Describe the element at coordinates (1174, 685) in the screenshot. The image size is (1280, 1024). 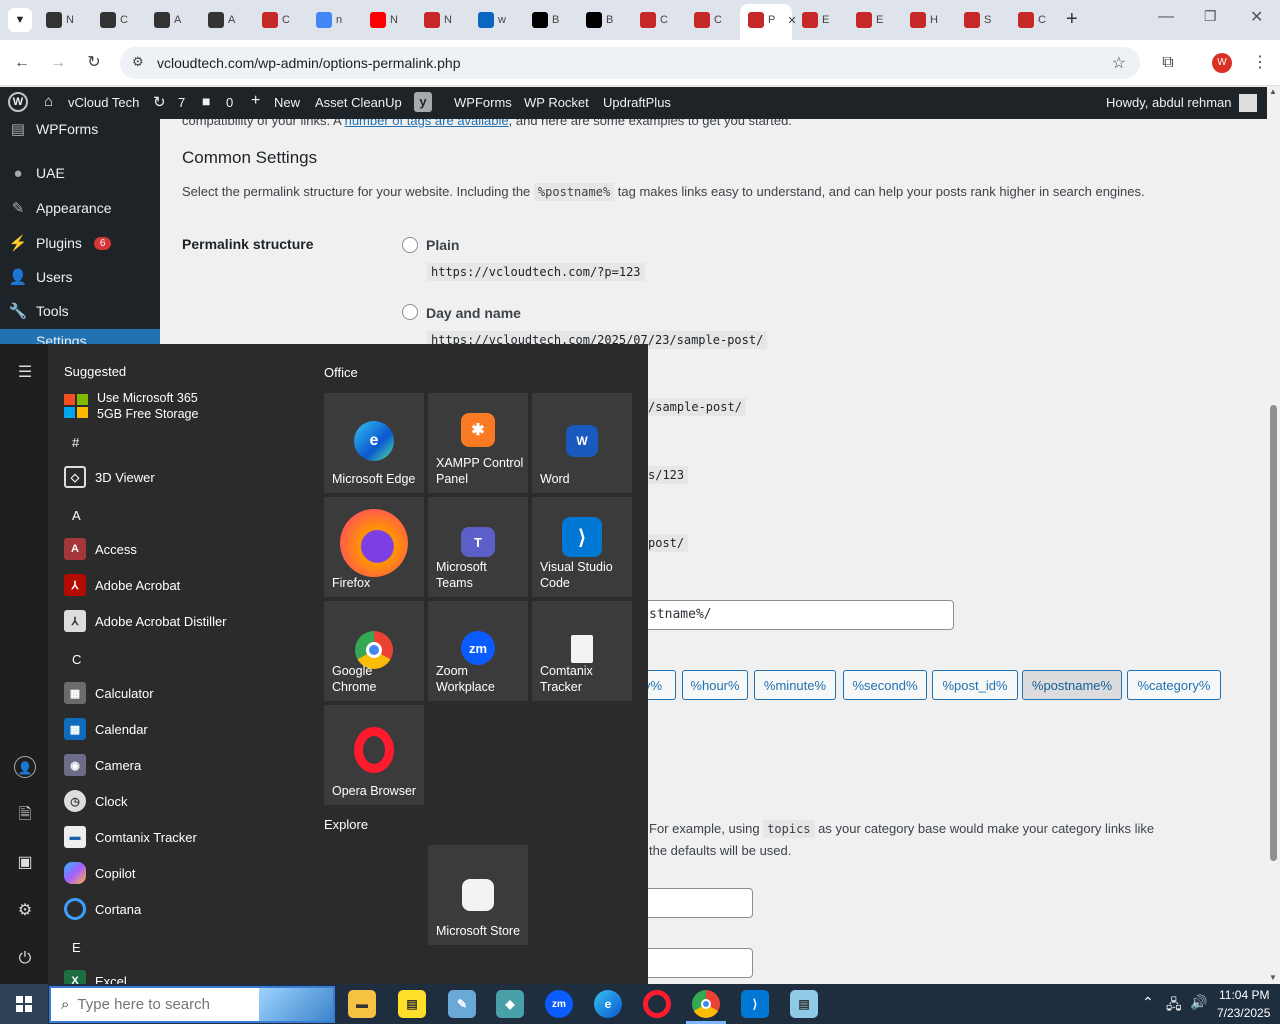
I see `tag-button-category: %category%` at that location.